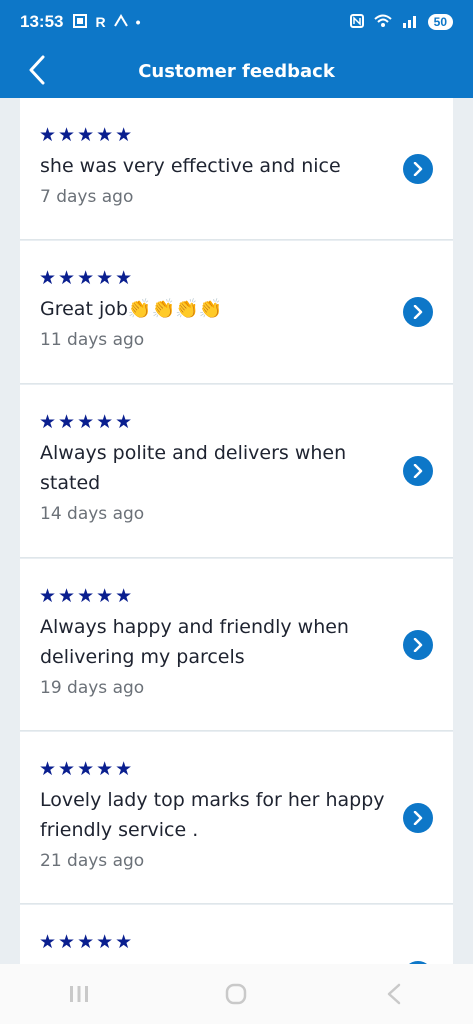 The width and height of the screenshot is (473, 1024). I want to click on status-right: 50, so click(401, 22).